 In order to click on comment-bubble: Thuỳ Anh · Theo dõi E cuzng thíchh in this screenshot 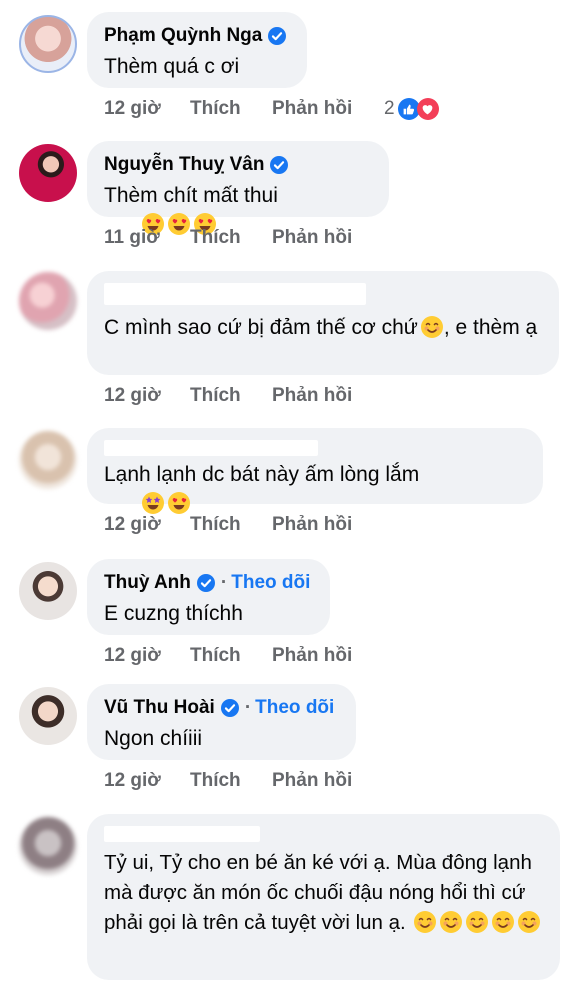, I will do `click(208, 597)`.